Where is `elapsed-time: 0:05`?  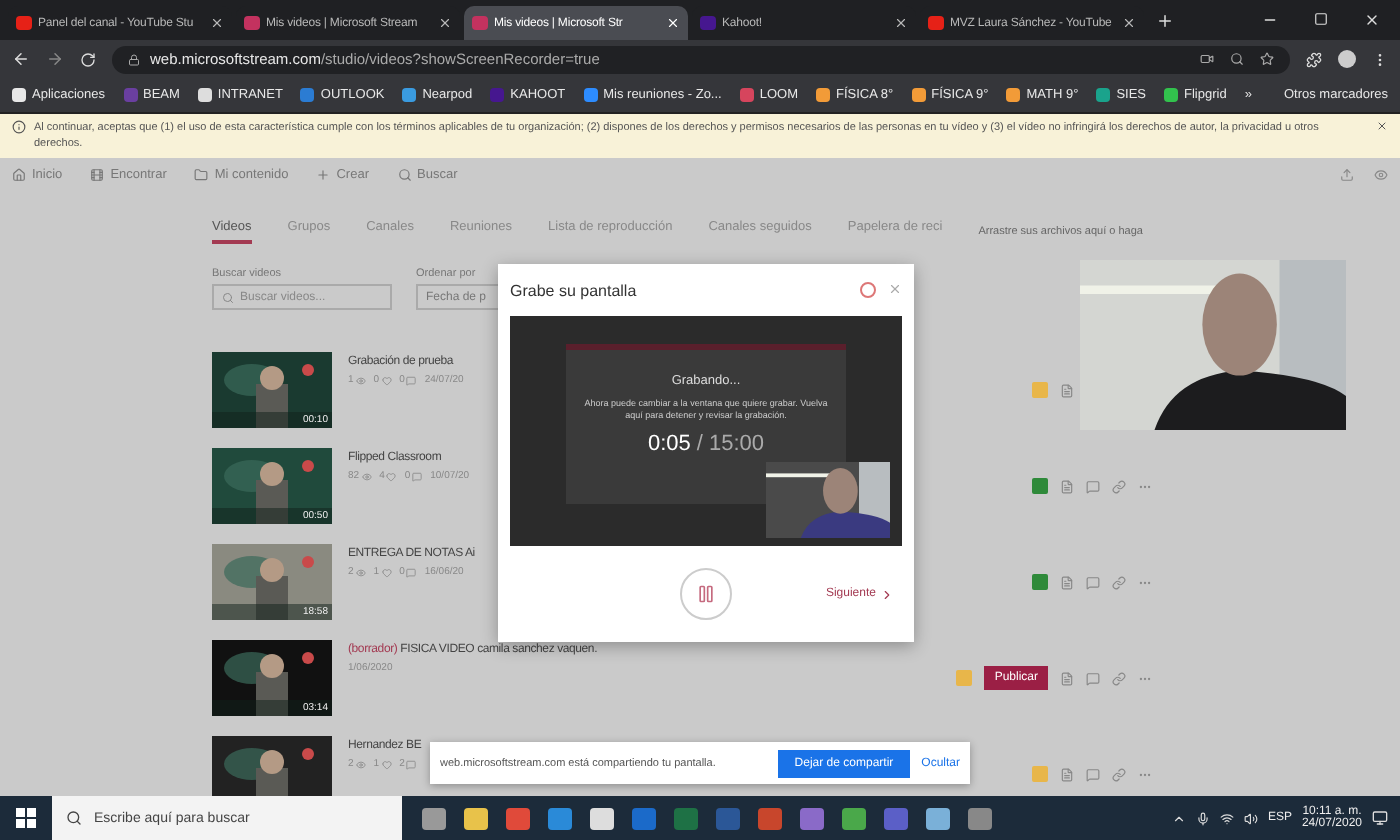 elapsed-time: 0:05 is located at coordinates (669, 444).